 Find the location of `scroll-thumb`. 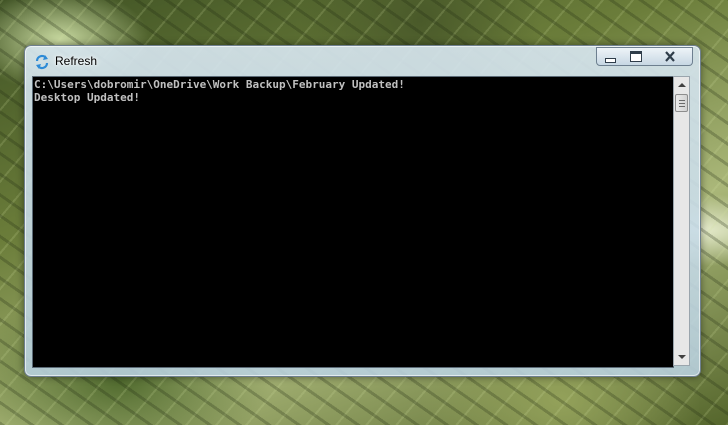

scroll-thumb is located at coordinates (681, 103).